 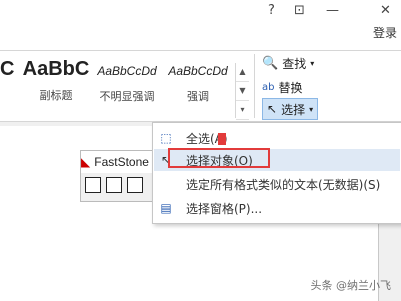 What do you see at coordinates (290, 87) in the screenshot?
I see `replace-label: 替换` at bounding box center [290, 87].